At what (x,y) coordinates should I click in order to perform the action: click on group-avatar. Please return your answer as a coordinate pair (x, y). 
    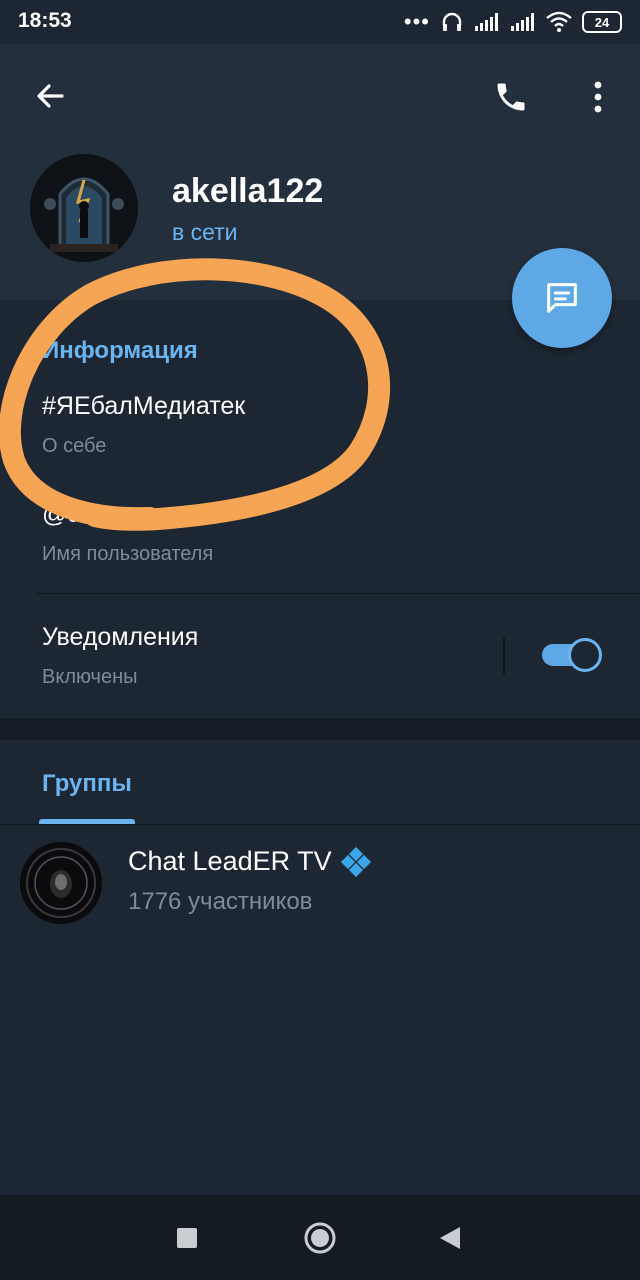
    Looking at the image, I should click on (61, 883).